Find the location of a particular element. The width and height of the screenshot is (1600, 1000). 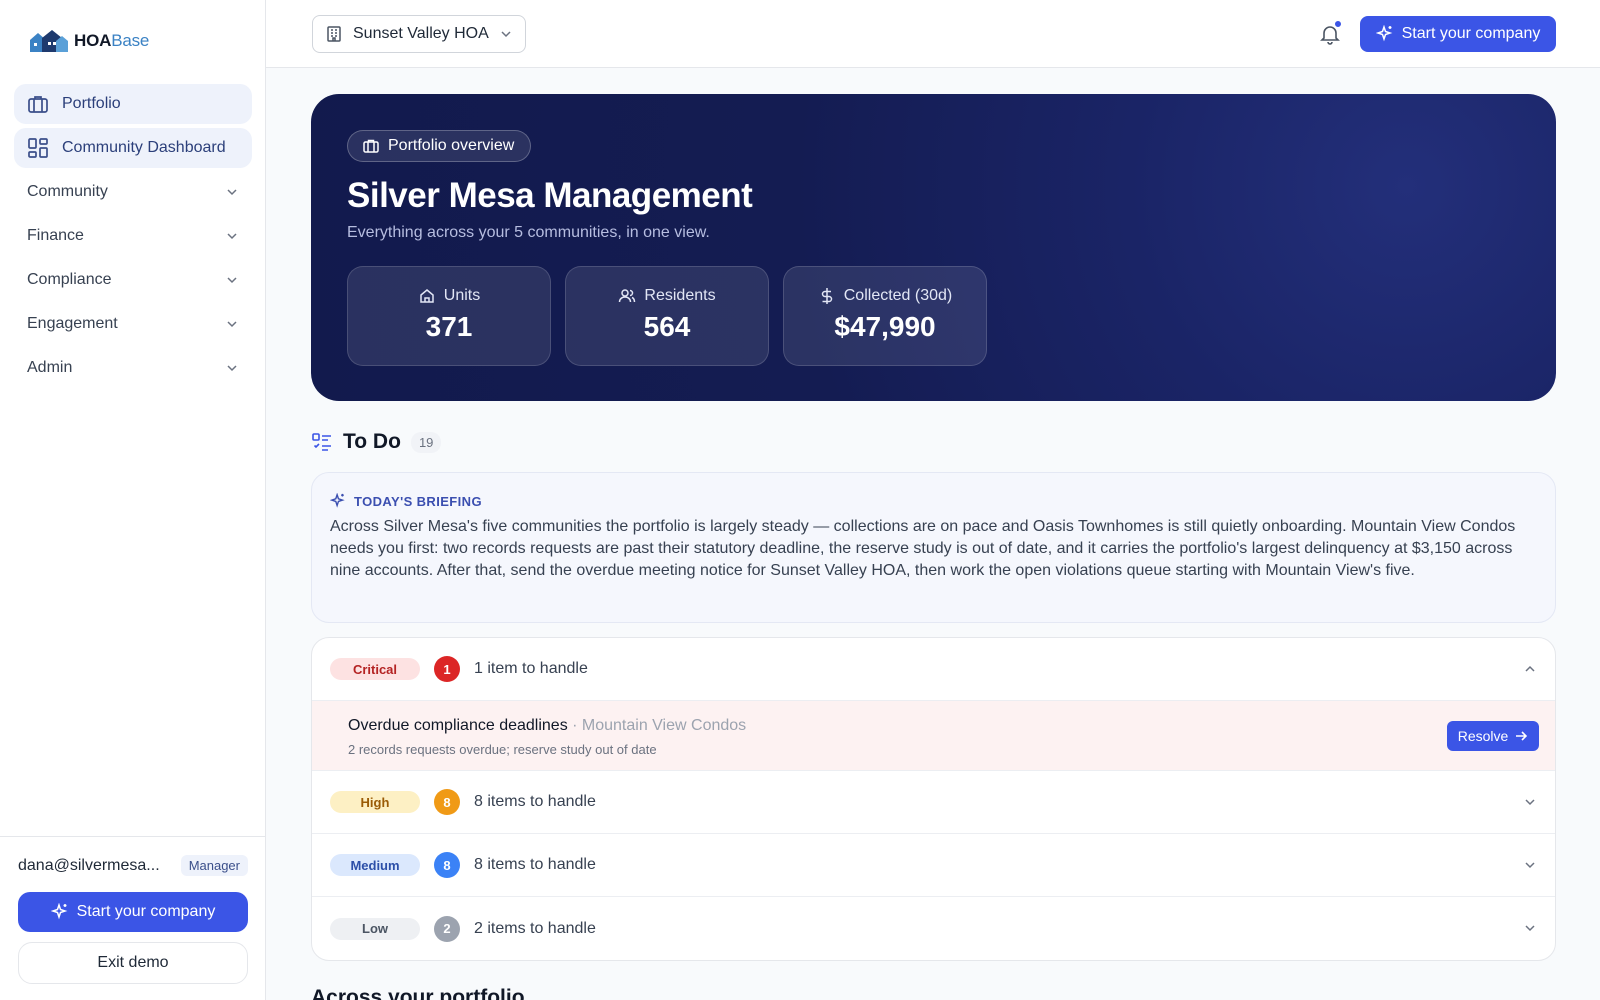

sidebar-item-portfolio: Portfolio is located at coordinates (133, 104).